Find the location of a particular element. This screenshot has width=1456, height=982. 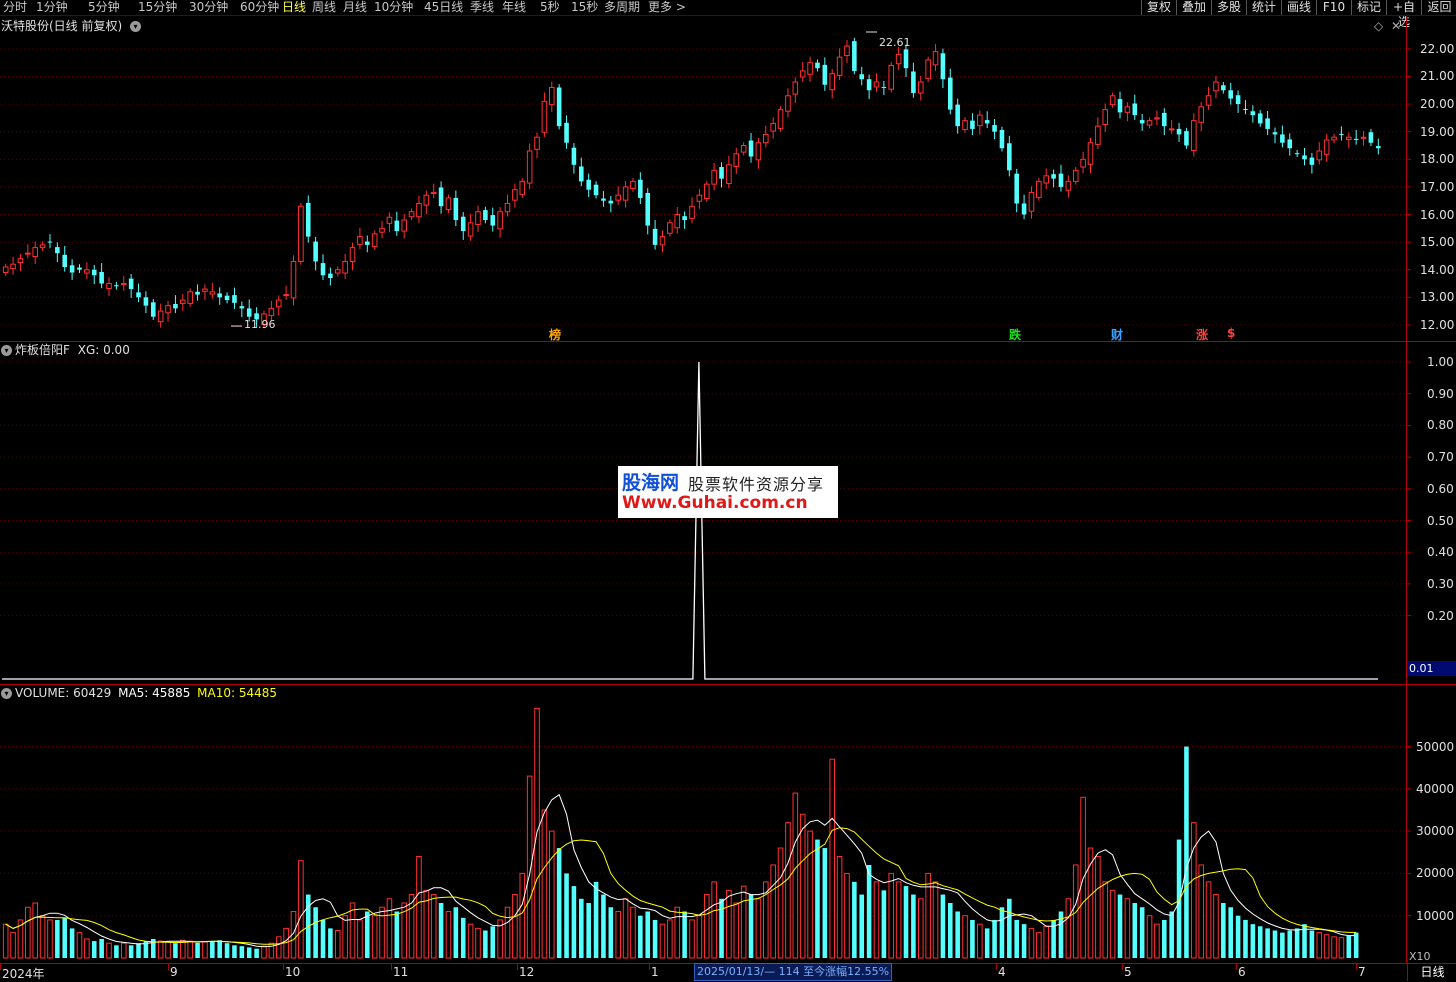

event-marker: $ is located at coordinates (1231, 333).